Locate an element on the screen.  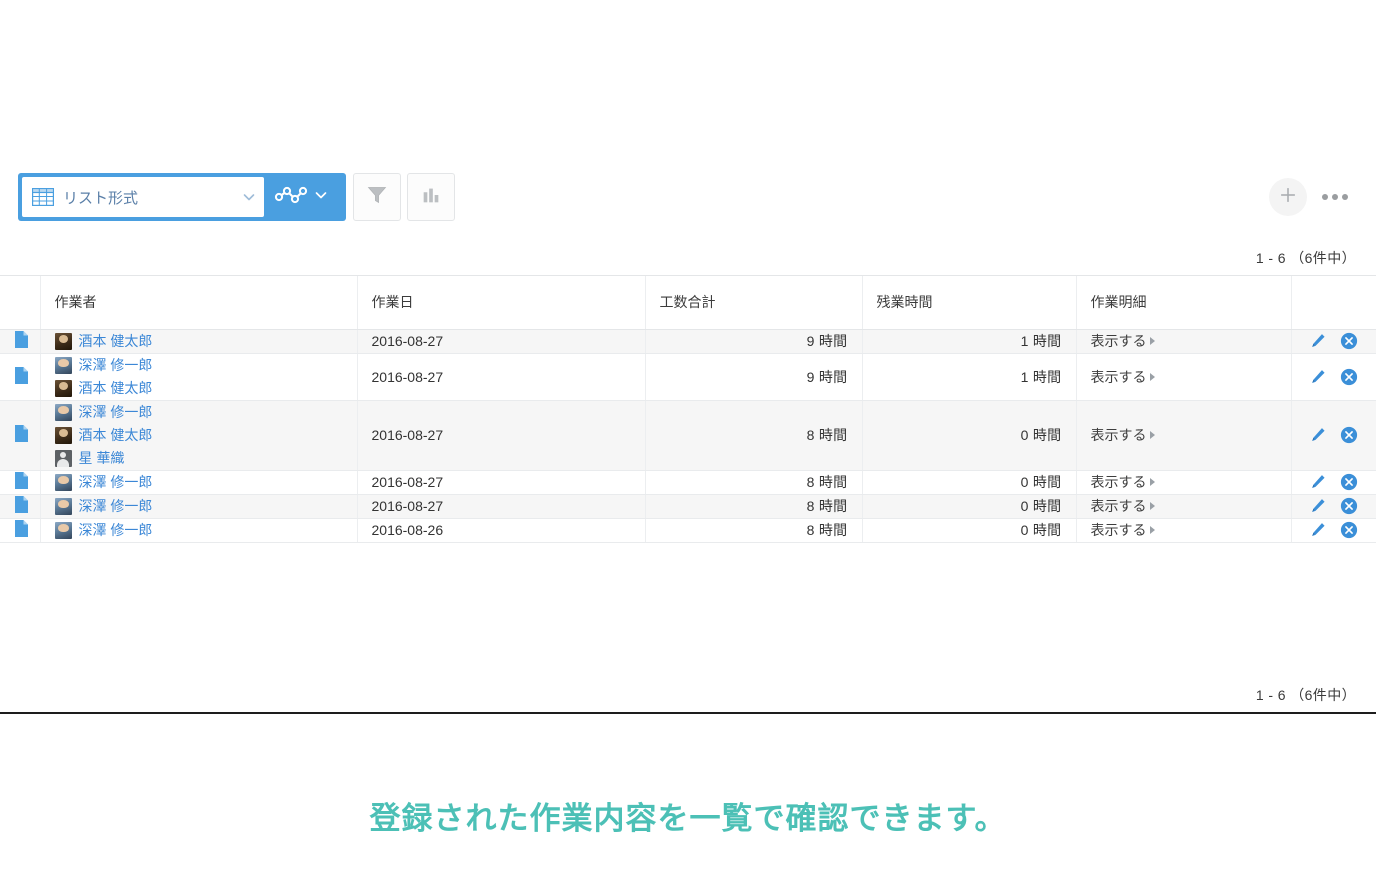
filter-button is located at coordinates (377, 197).